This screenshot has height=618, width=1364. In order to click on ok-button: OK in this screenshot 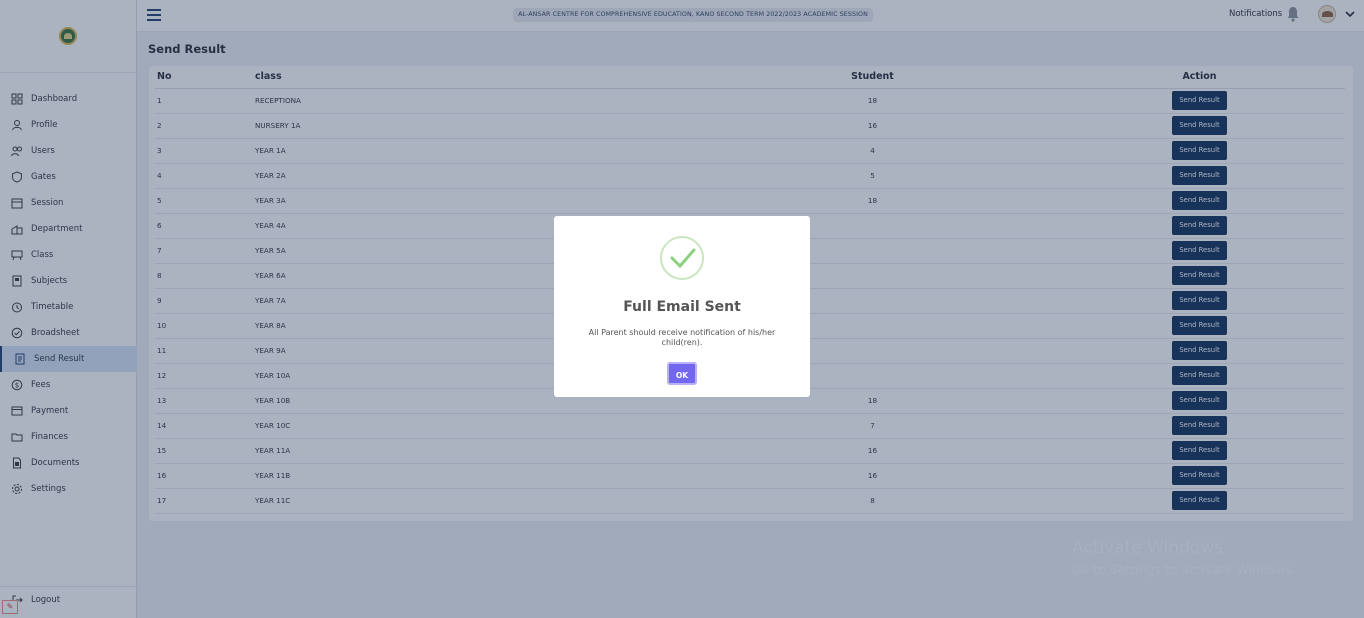, I will do `click(682, 373)`.